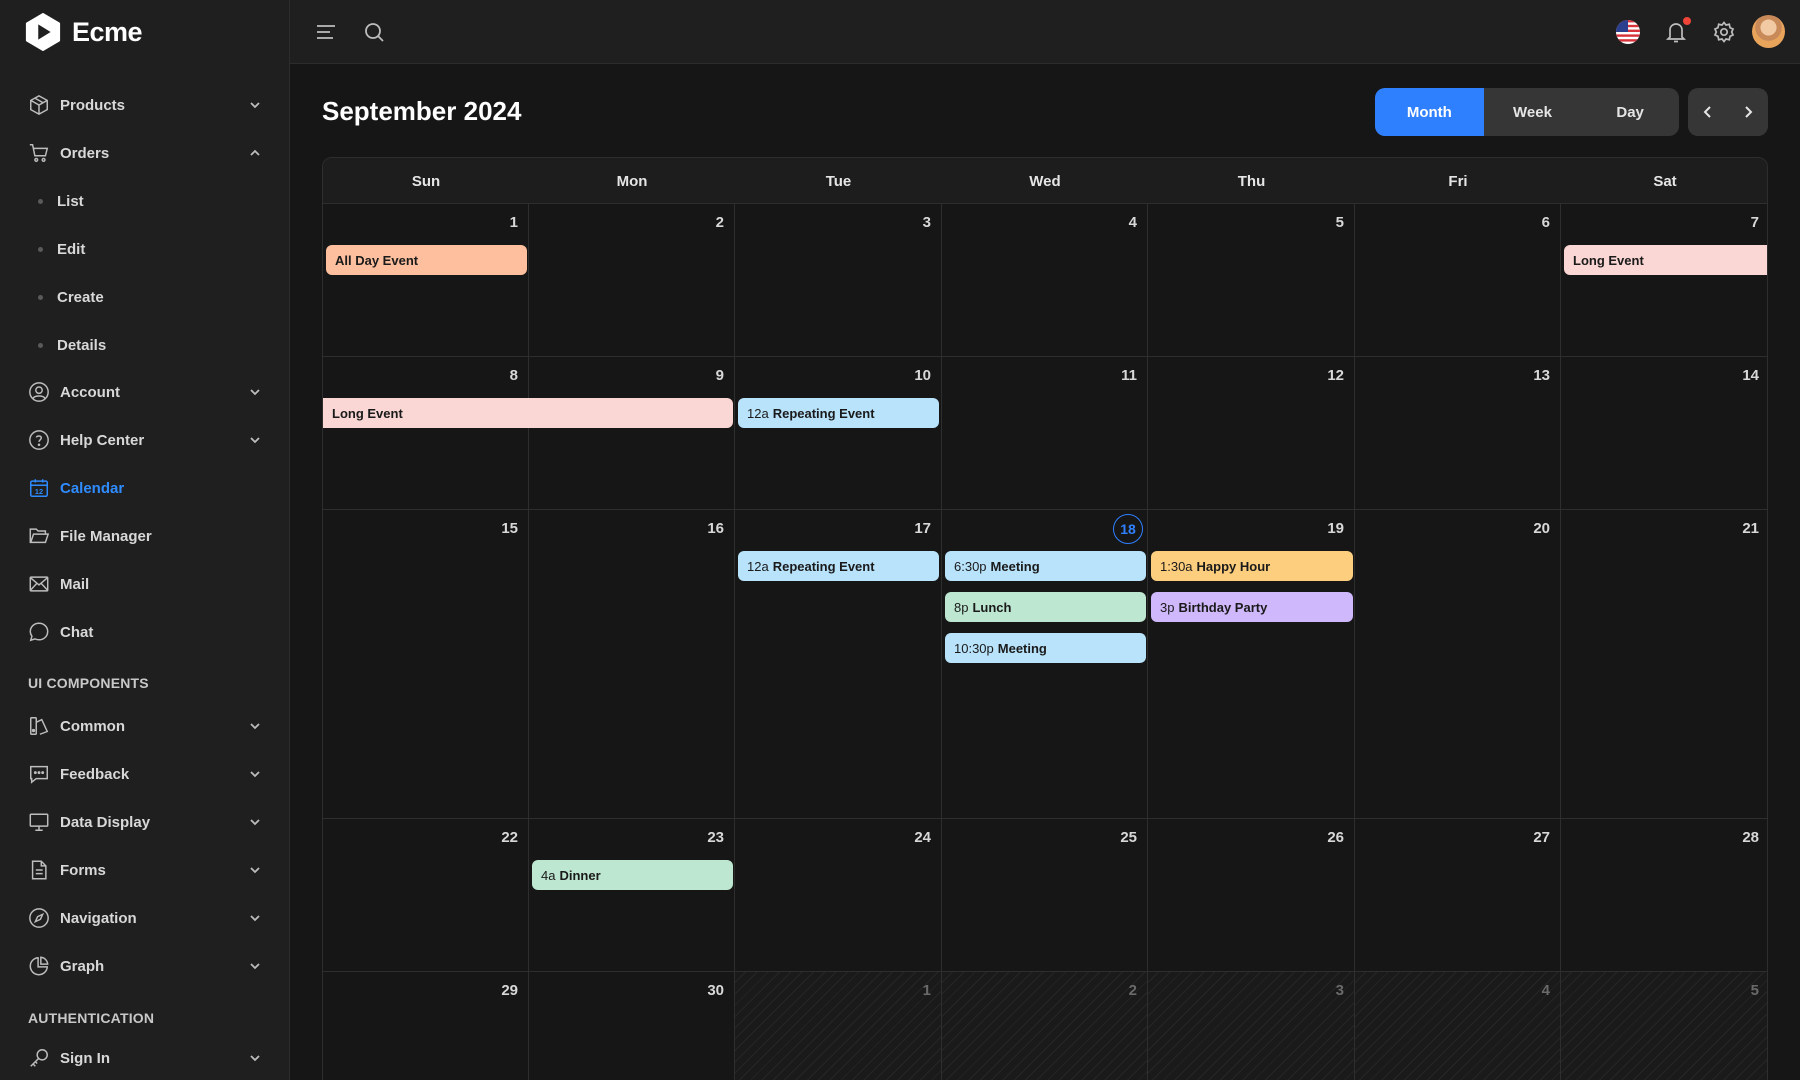 Image resolution: width=1800 pixels, height=1080 pixels. What do you see at coordinates (145, 488) in the screenshot?
I see `sidebar-item-calendar: 12 Calendar` at bounding box center [145, 488].